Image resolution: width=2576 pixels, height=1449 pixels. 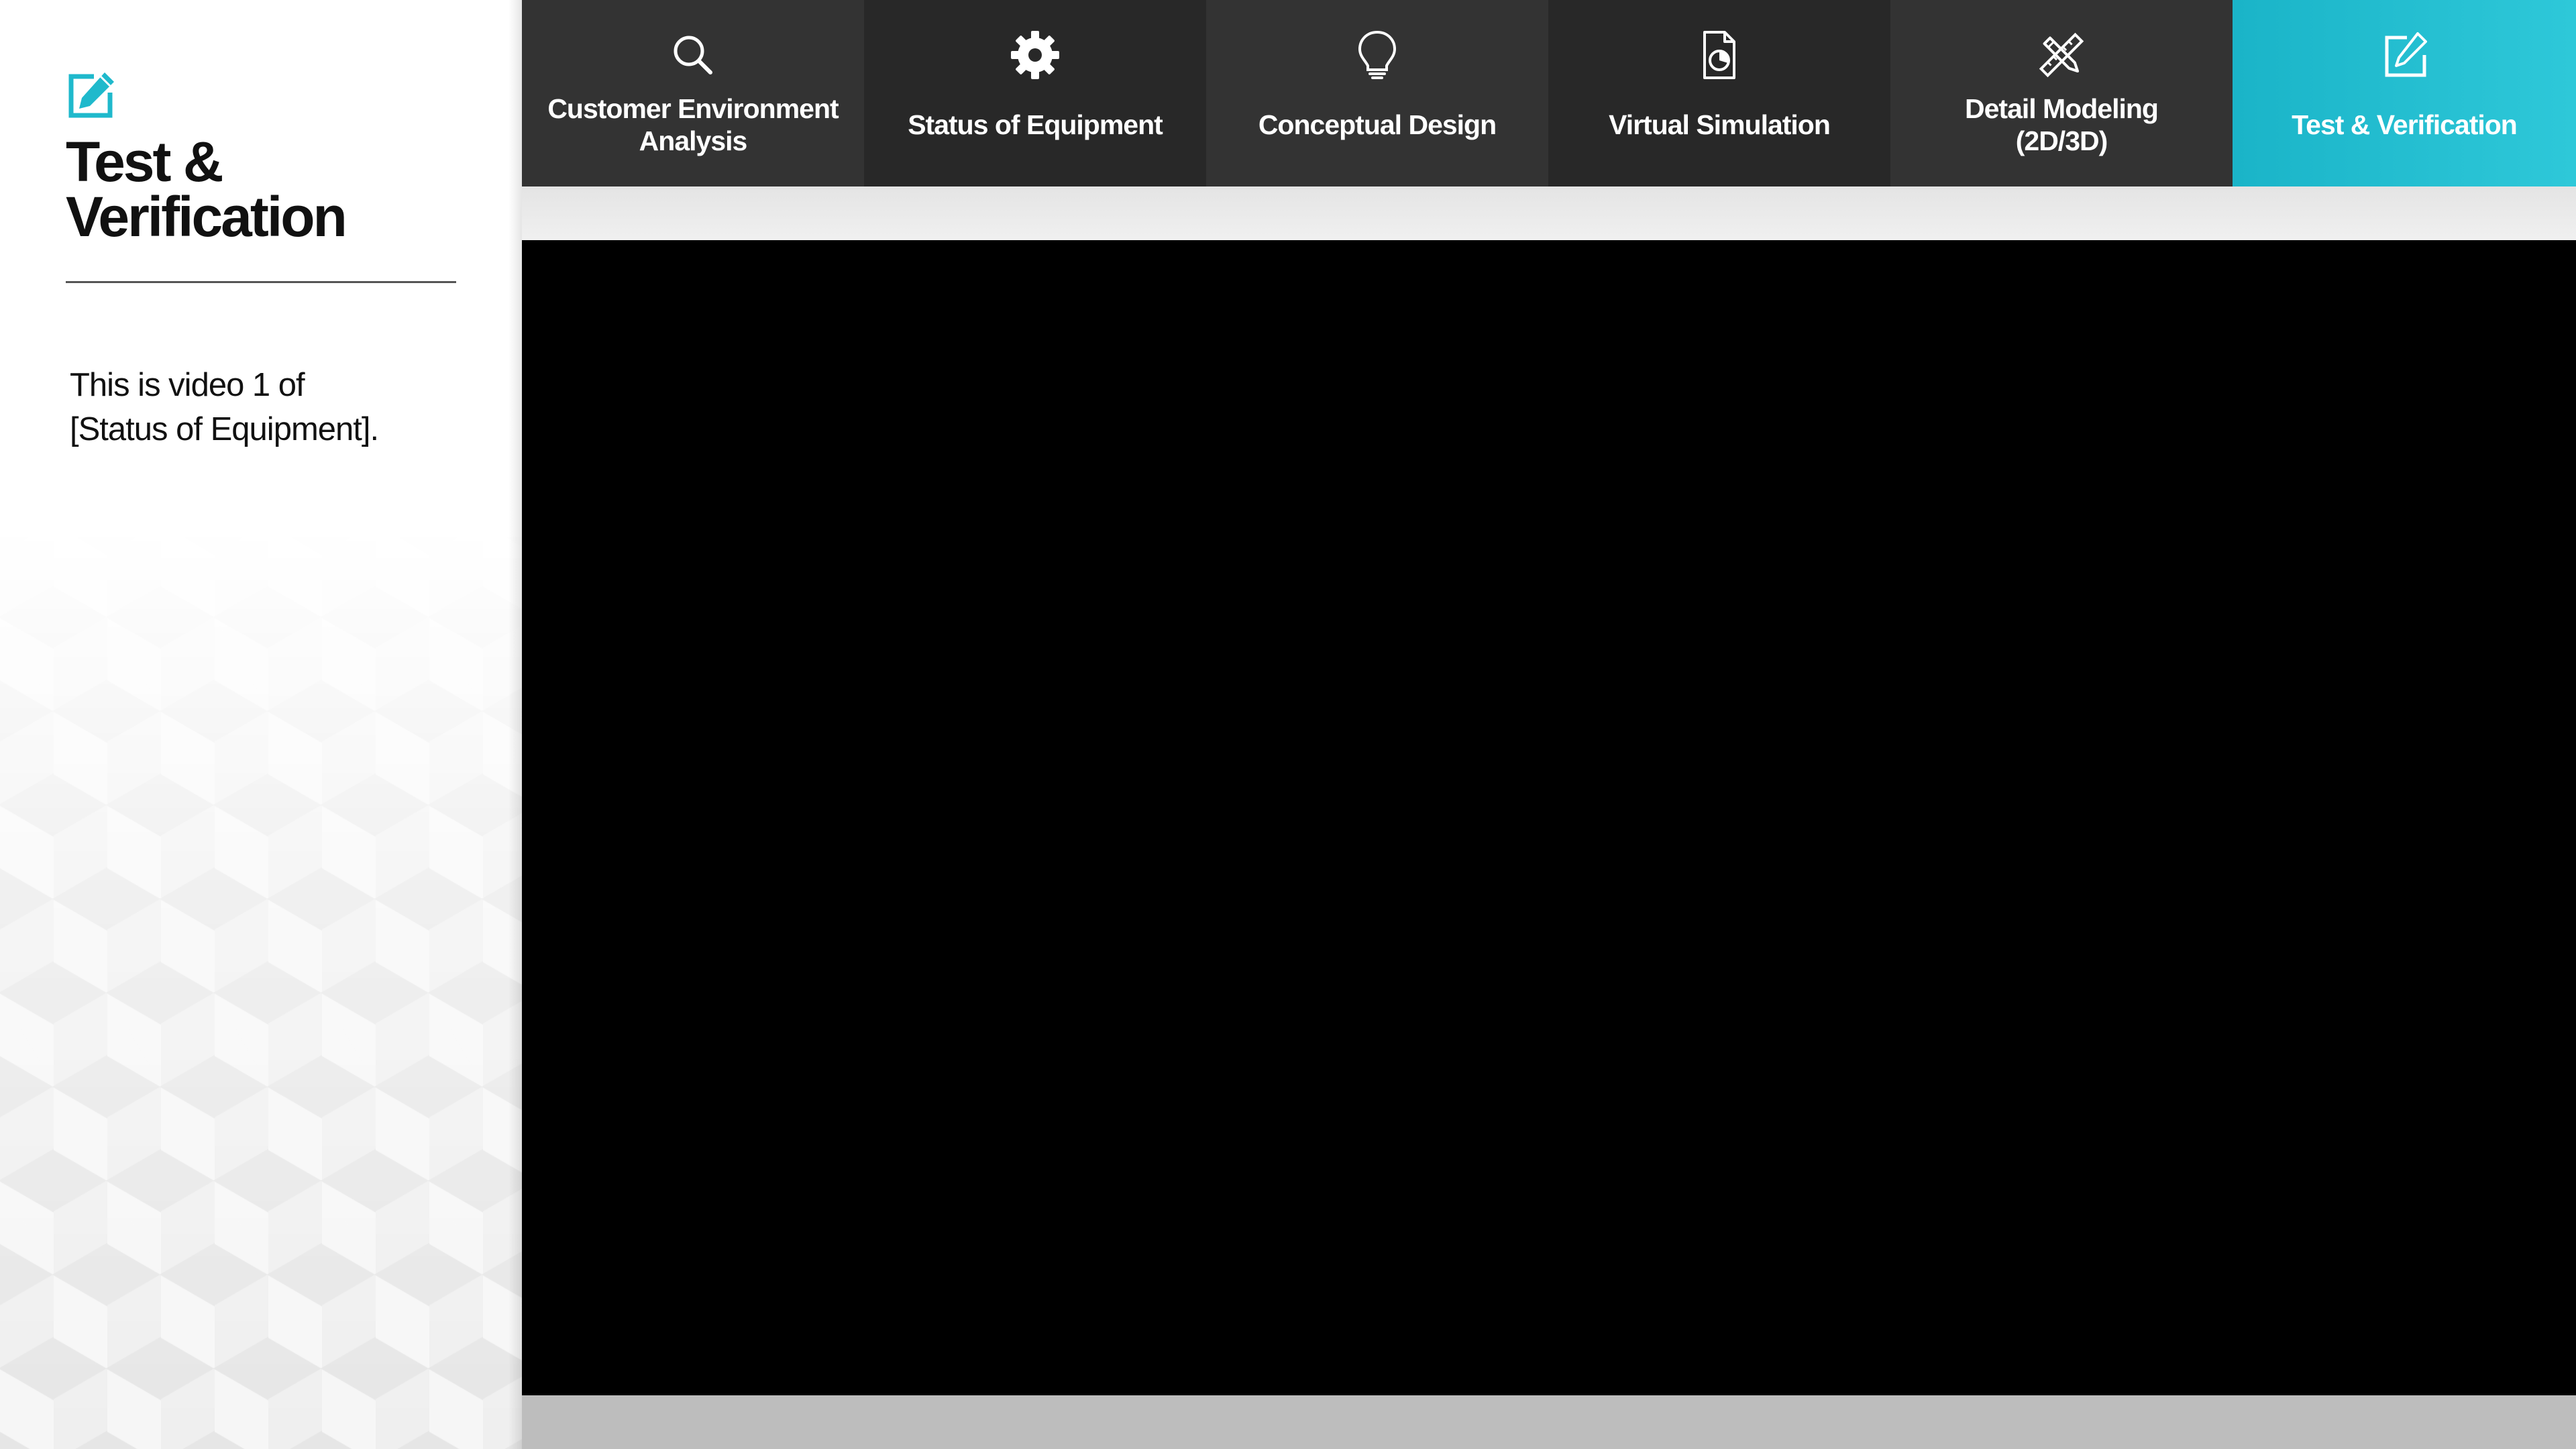 I want to click on tab-label-text: Status of Equipment, so click(x=1035, y=124).